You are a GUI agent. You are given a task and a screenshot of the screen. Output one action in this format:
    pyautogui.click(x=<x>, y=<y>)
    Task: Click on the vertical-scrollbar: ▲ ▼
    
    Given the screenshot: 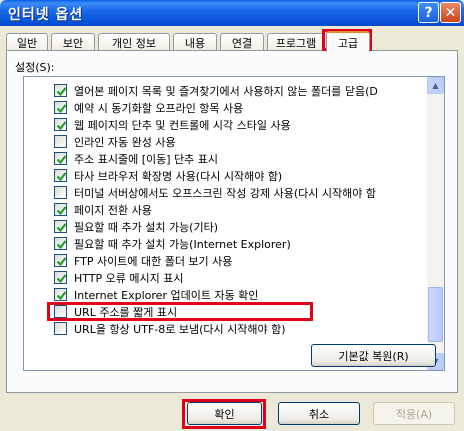 What is the action you would take?
    pyautogui.click(x=435, y=223)
    